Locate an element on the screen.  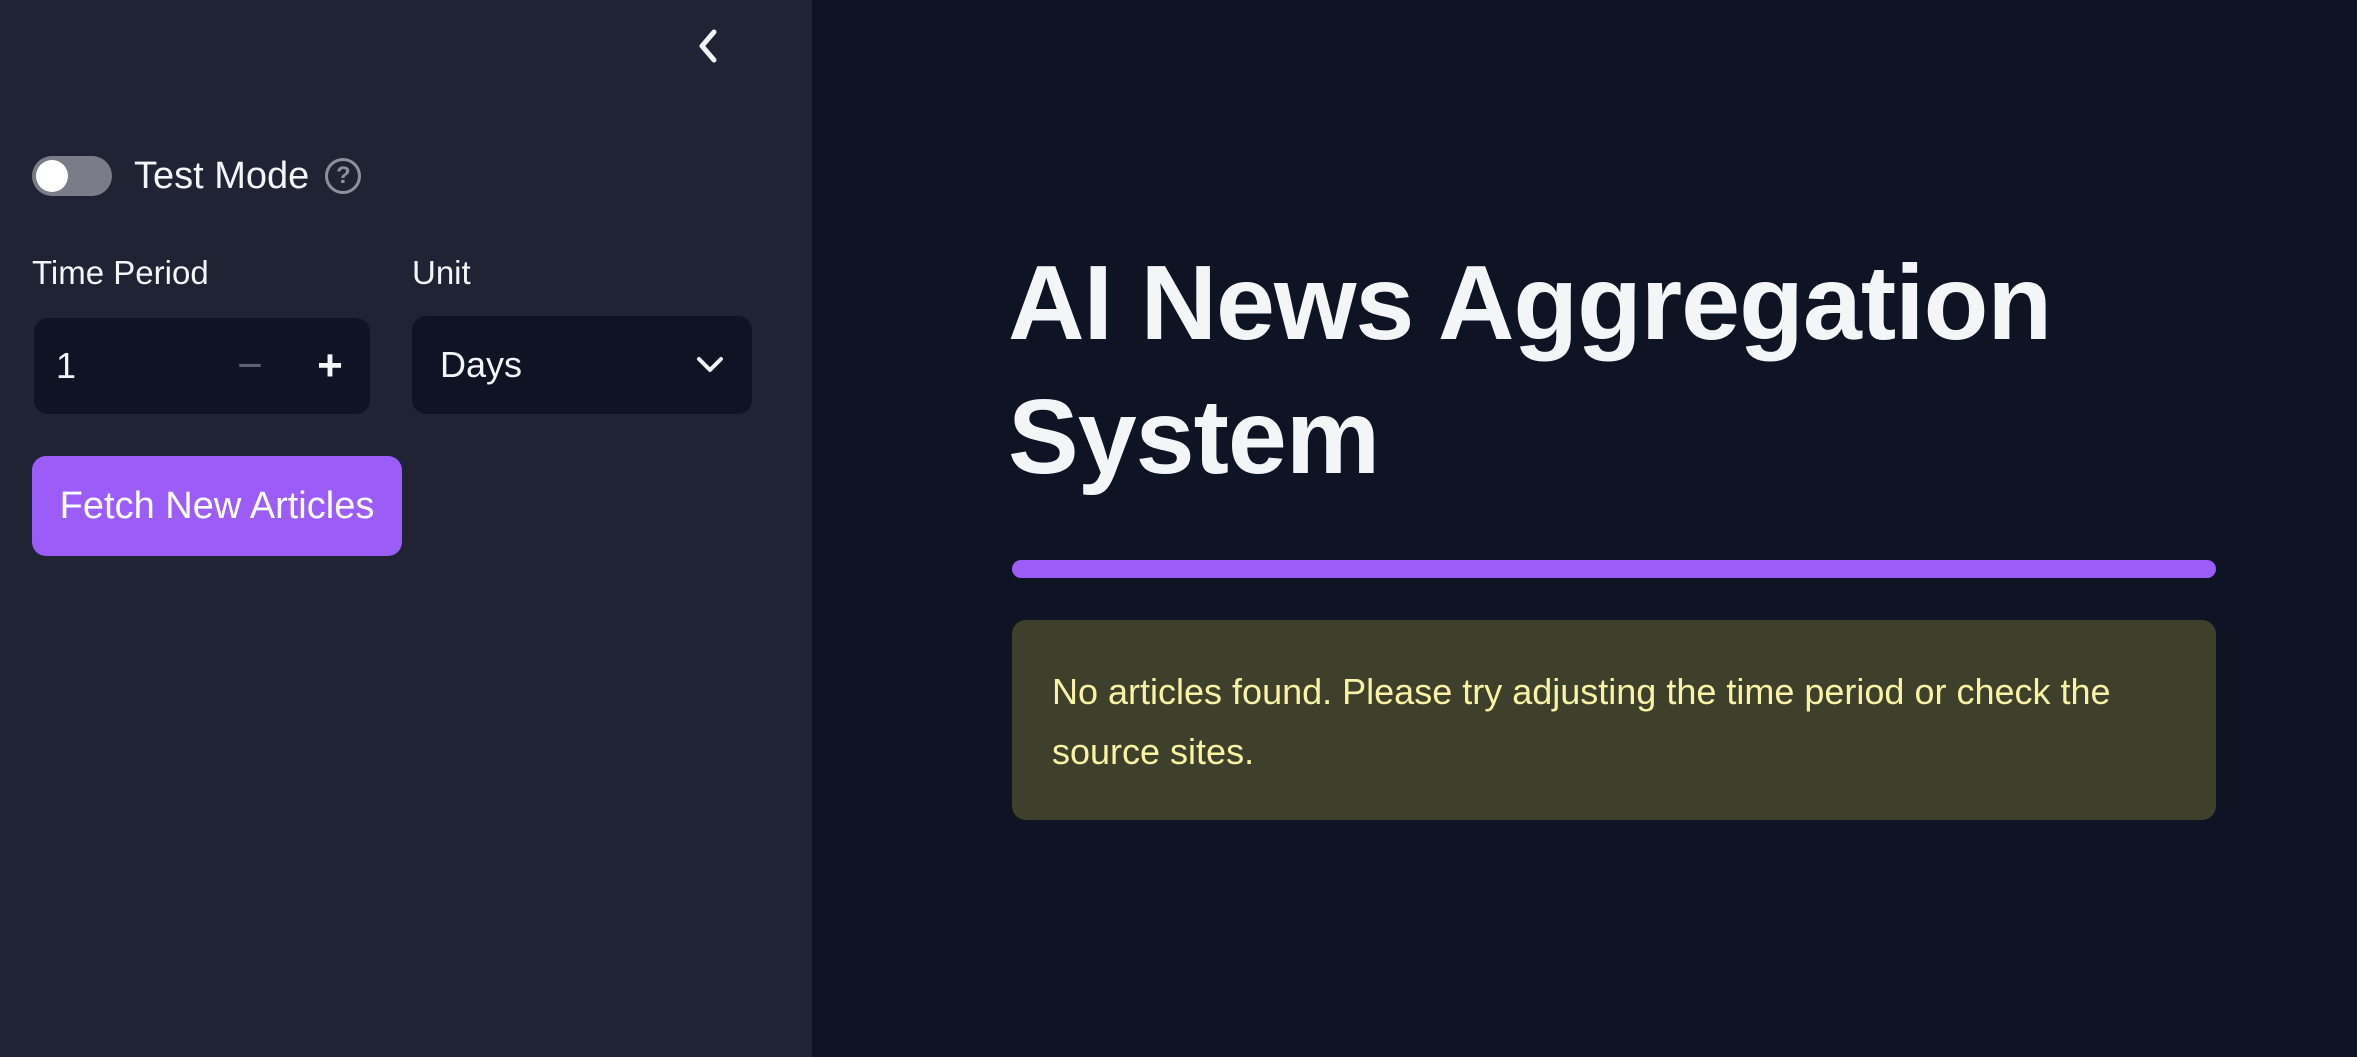
decrement-button: − is located at coordinates (250, 366).